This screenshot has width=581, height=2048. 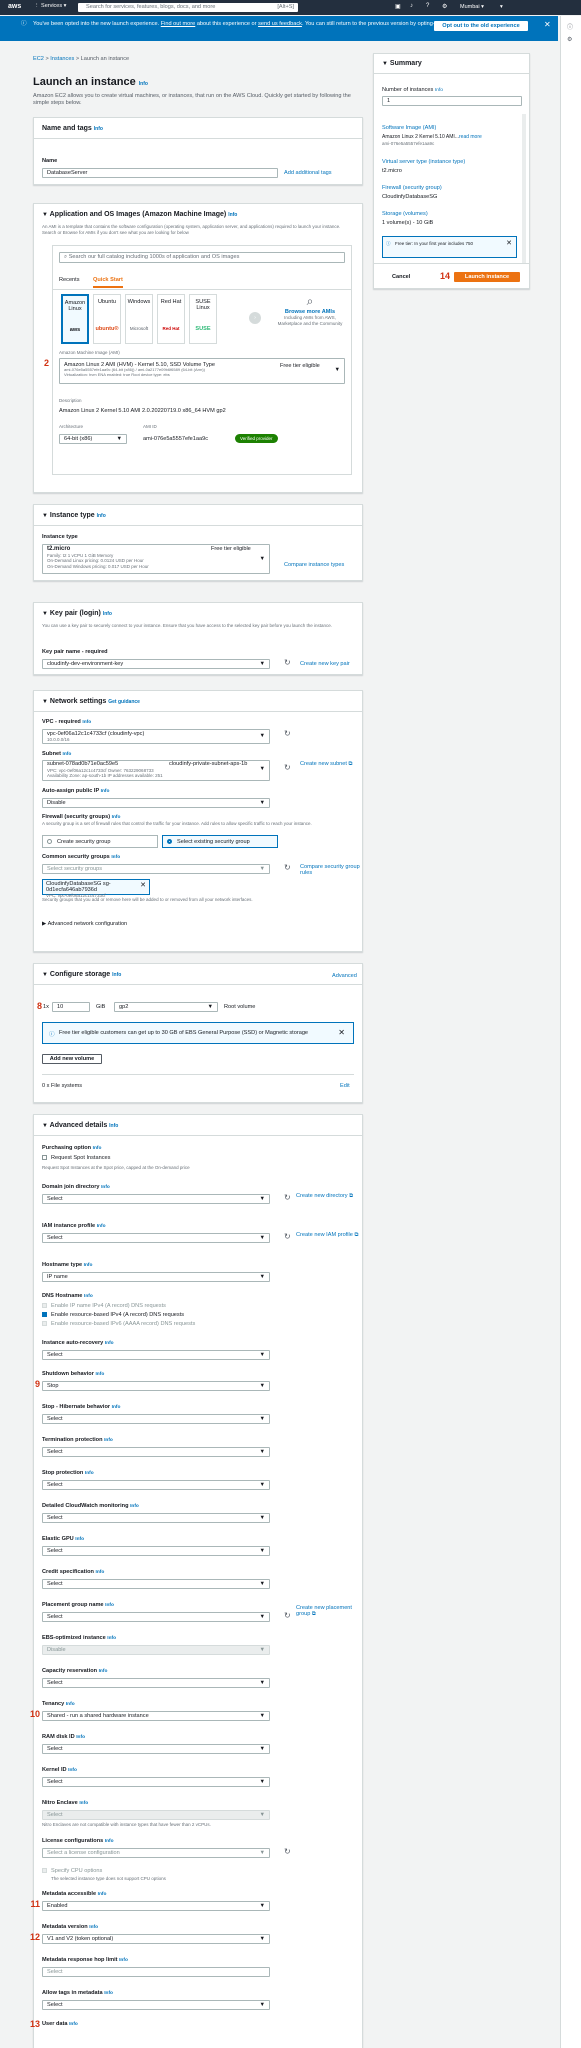 What do you see at coordinates (487, 277) in the screenshot?
I see `launch-instance-button: Launch instance` at bounding box center [487, 277].